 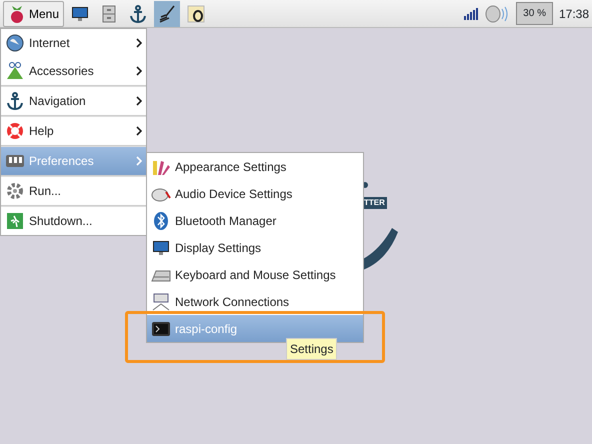 What do you see at coordinates (312, 349) in the screenshot?
I see `tooltip: Settings` at bounding box center [312, 349].